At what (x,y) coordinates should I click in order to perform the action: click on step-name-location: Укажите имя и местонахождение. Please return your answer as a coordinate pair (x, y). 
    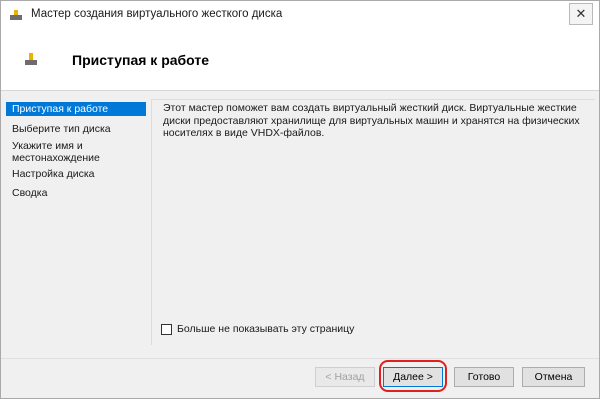
    Looking at the image, I should click on (76, 152).